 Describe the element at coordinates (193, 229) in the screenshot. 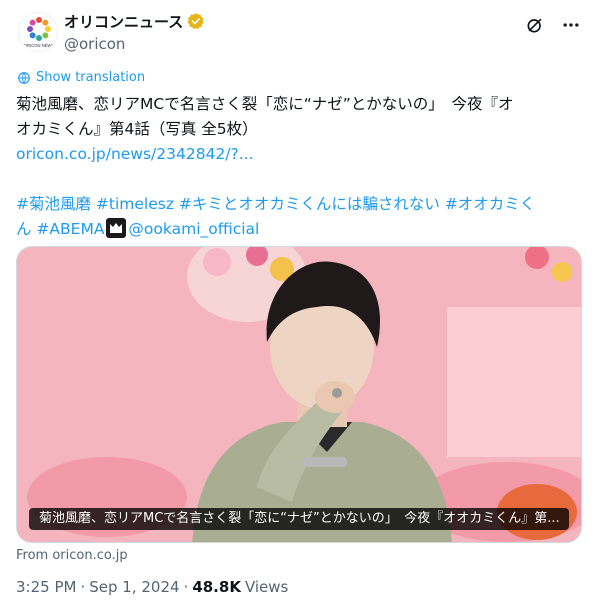

I see `mention-link: @ookami_official` at that location.